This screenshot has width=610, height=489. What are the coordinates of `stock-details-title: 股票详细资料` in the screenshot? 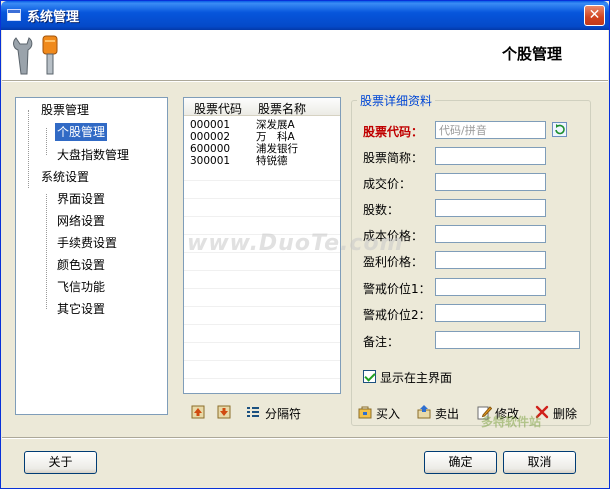 It's located at (396, 100).